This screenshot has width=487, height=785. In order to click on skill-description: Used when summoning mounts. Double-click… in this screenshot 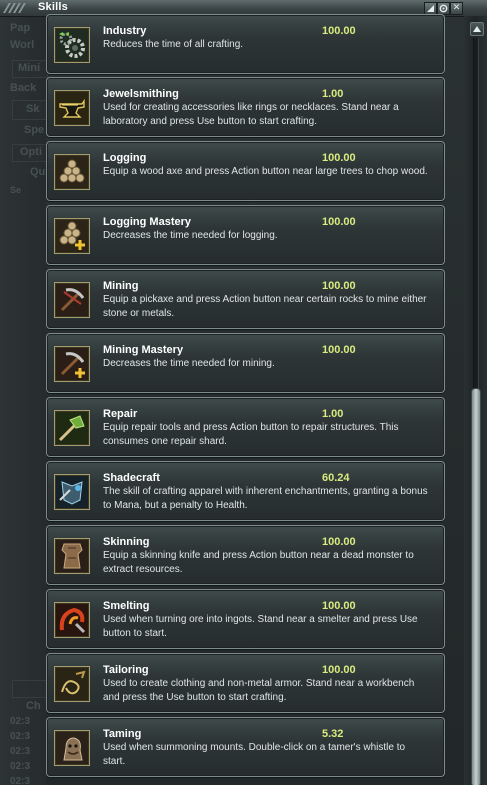, I will do `click(254, 754)`.